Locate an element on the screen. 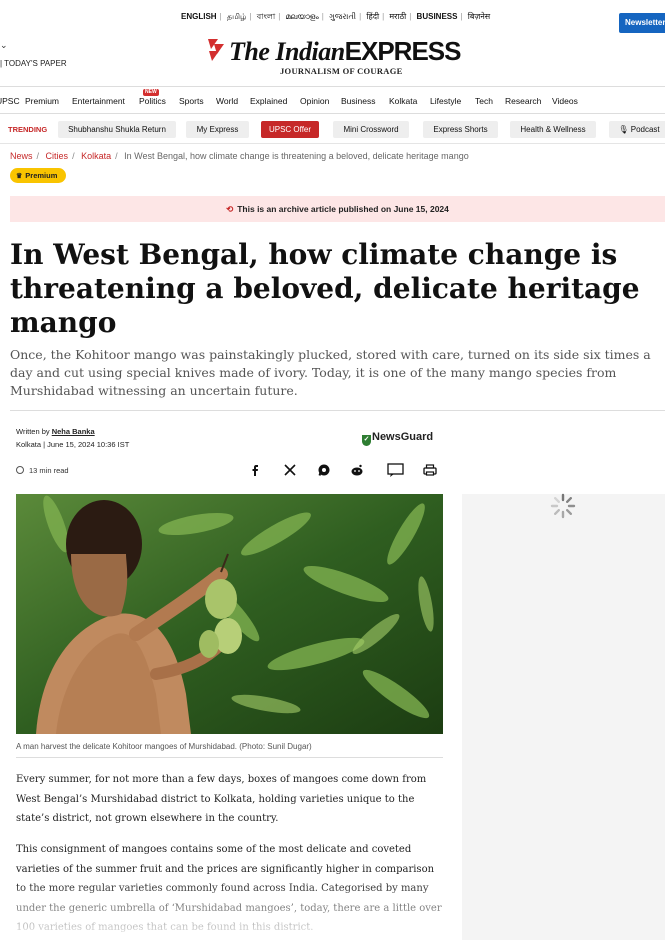 This screenshot has width=665, height=940. author-link: Neha Banka is located at coordinates (73, 431).